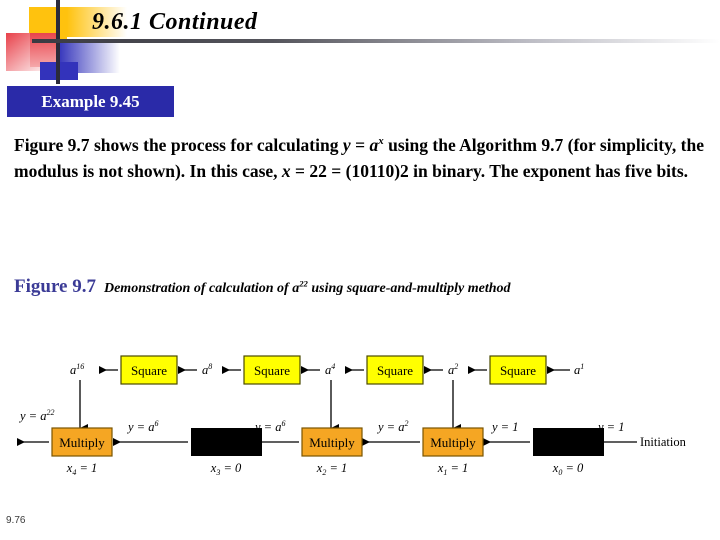 The width and height of the screenshot is (720, 540). Describe the element at coordinates (330, 369) in the screenshot. I see `top-label-a4: a4` at that location.